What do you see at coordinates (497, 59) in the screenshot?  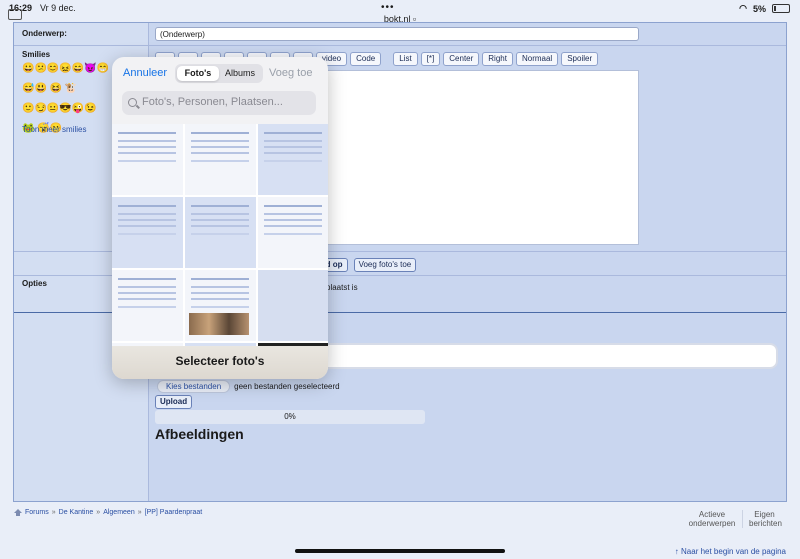 I see `toolbar-right-button: Right` at bounding box center [497, 59].